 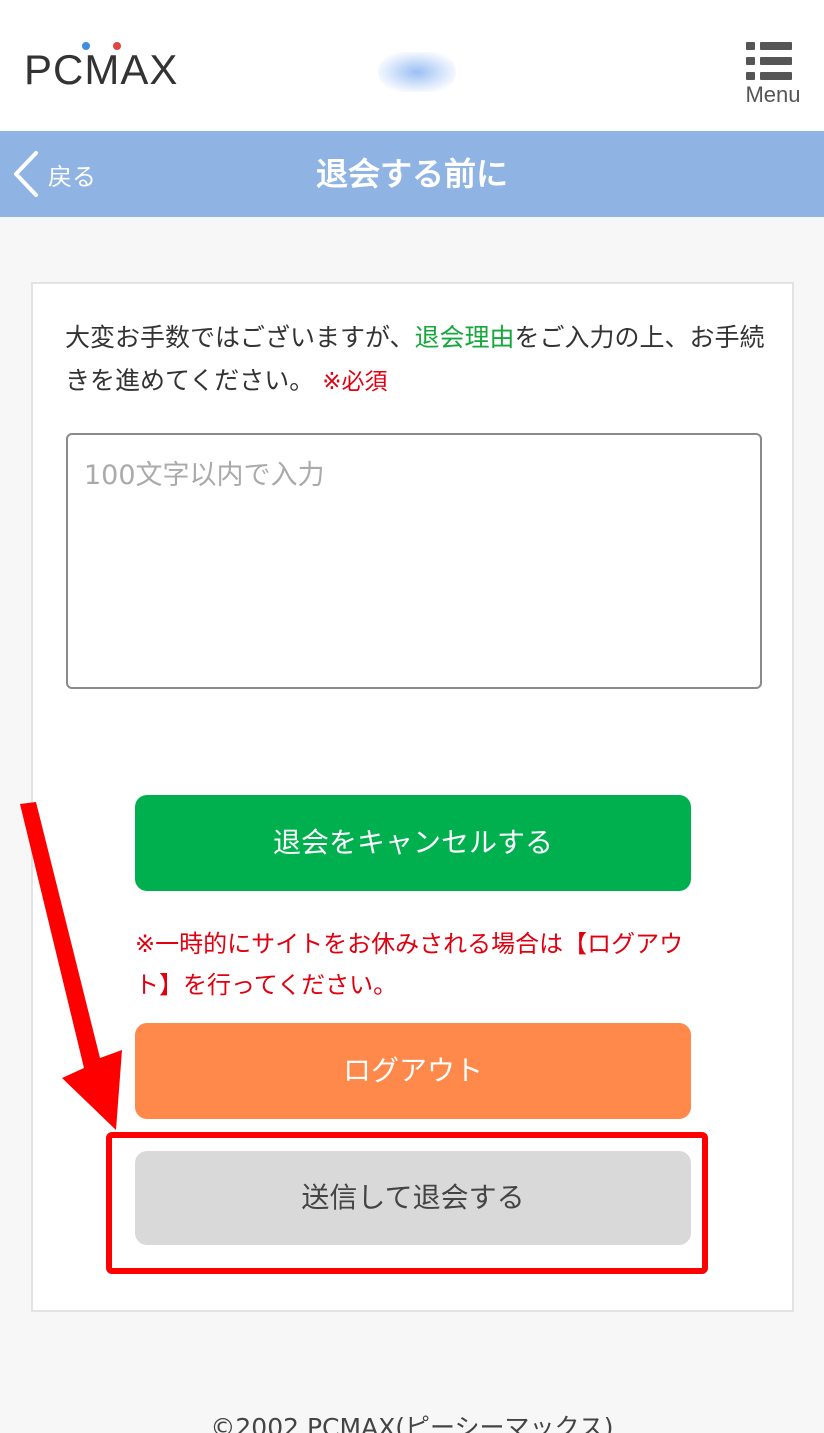 I want to click on logout-note: ※一時的にサイトをお休みされる場合は【ログアウト】を行ってください。, so click(x=409, y=964).